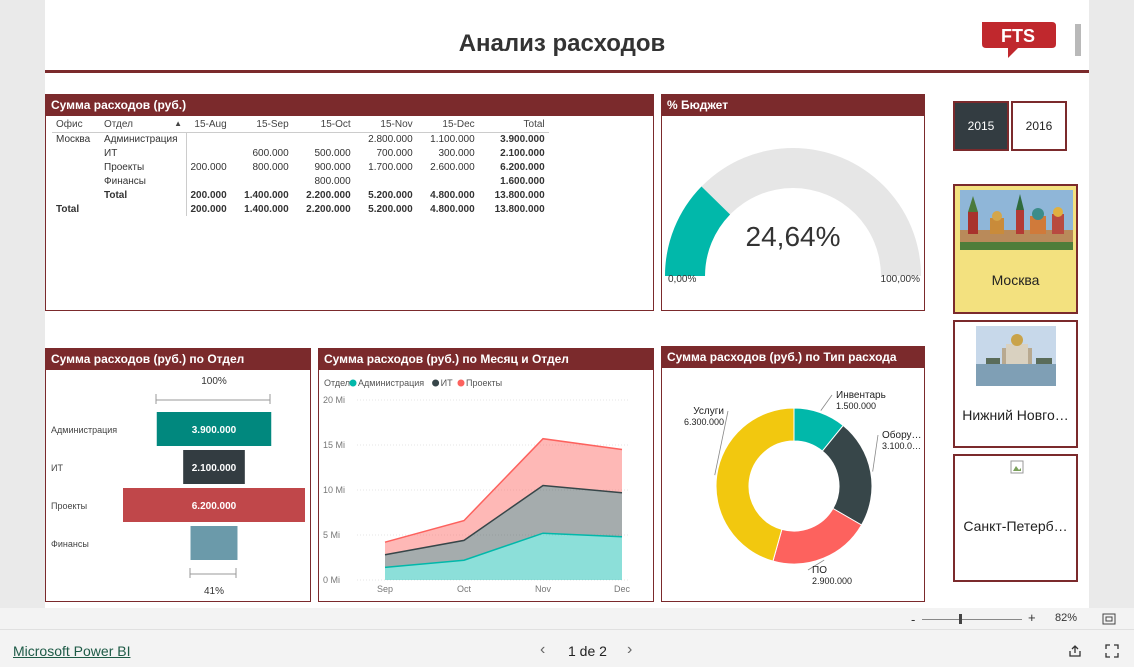 Image resolution: width=1134 pixels, height=667 pixels. What do you see at coordinates (334, 445) in the screenshot?
I see `y-tick-label: 15 Mi` at bounding box center [334, 445].